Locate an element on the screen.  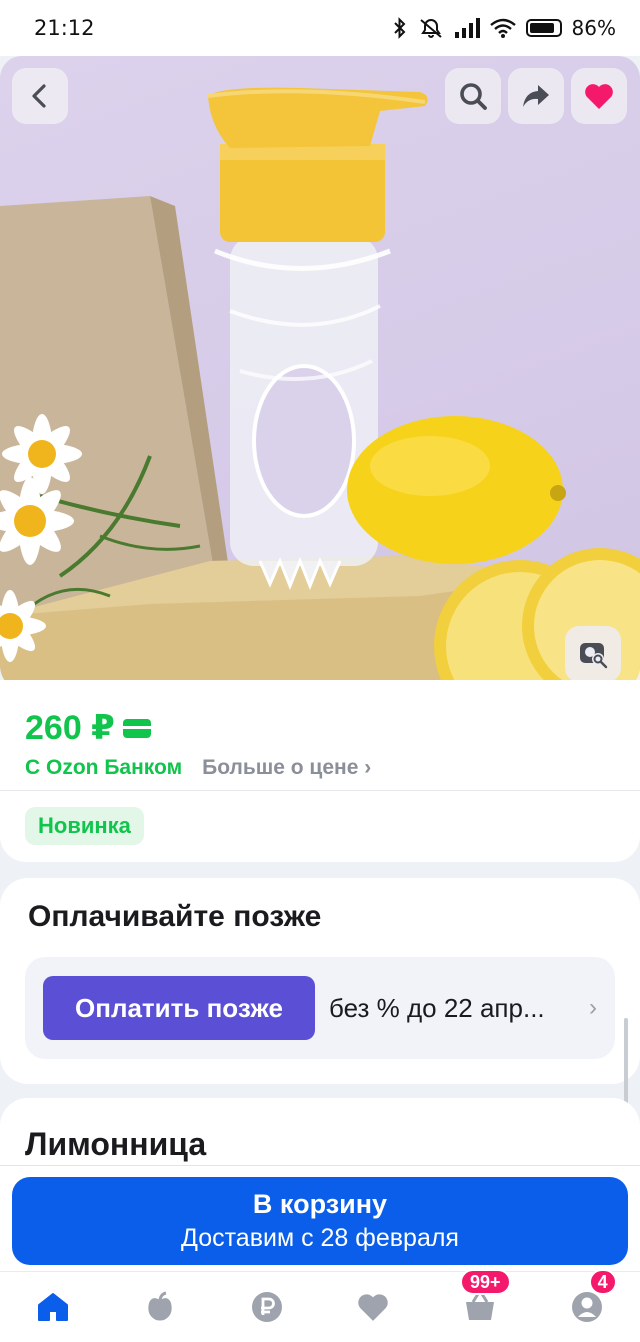
status-bar: 21:12 86% is located at coordinates (320, 28).